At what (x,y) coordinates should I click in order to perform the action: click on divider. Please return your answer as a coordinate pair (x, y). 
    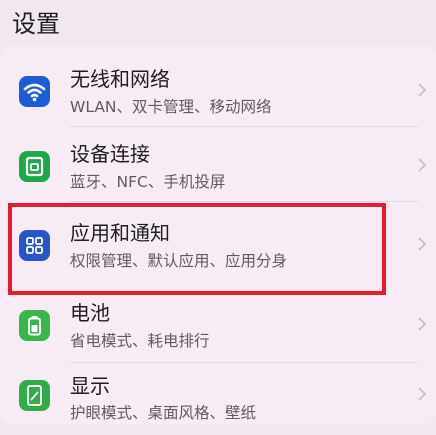
    Looking at the image, I should click on (244, 201).